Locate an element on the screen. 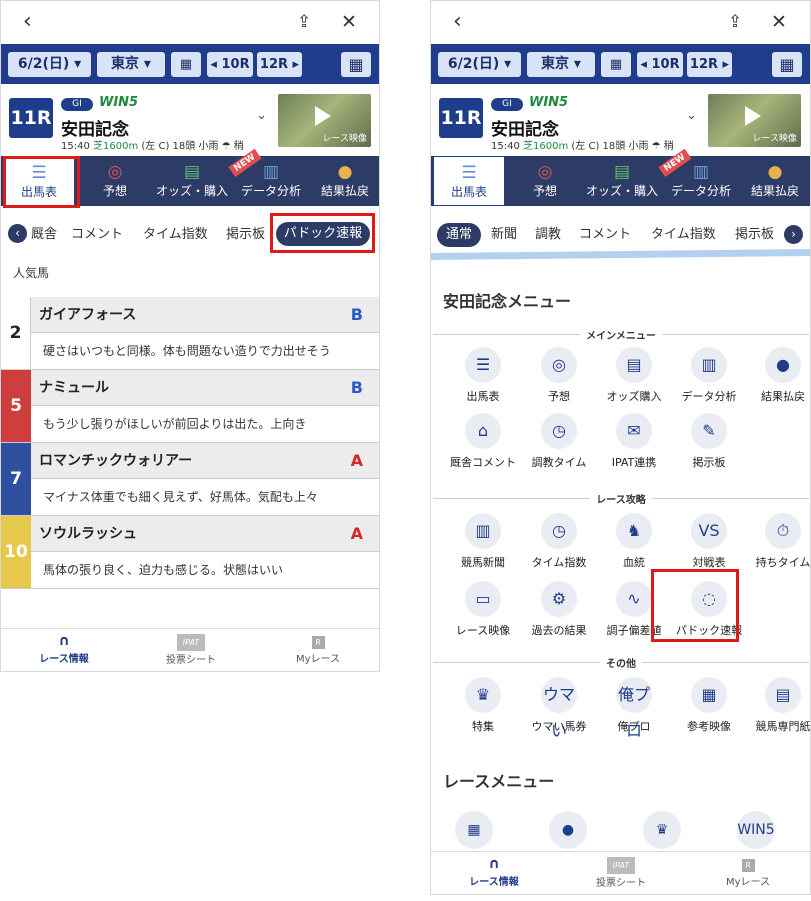 This screenshot has width=811, height=901. menu-item: ウマい ウマい馬券 is located at coordinates (559, 708).